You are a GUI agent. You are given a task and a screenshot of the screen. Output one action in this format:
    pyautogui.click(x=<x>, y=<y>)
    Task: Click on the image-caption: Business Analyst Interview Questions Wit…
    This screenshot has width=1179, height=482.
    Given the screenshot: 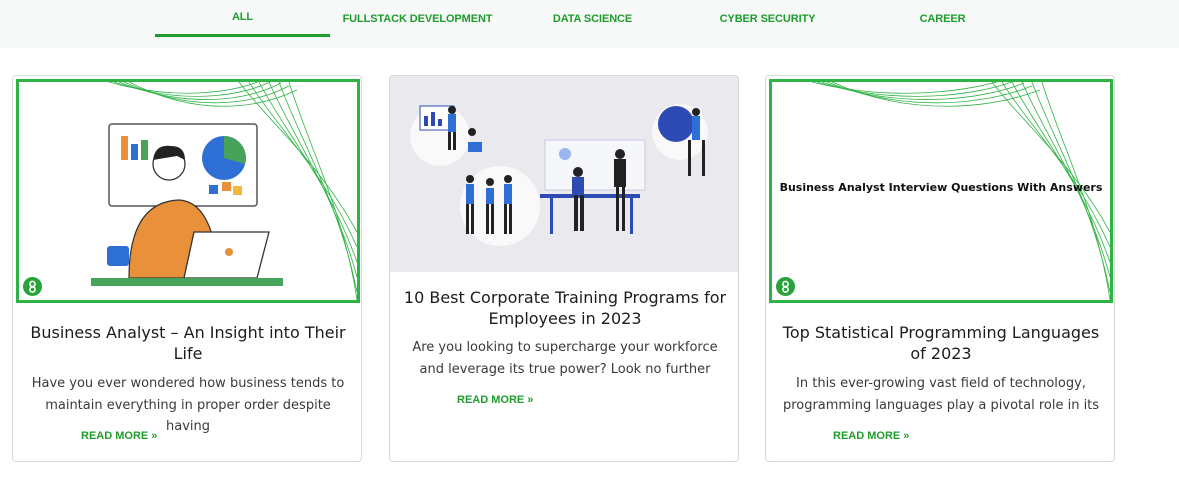 What is the action you would take?
    pyautogui.click(x=941, y=187)
    